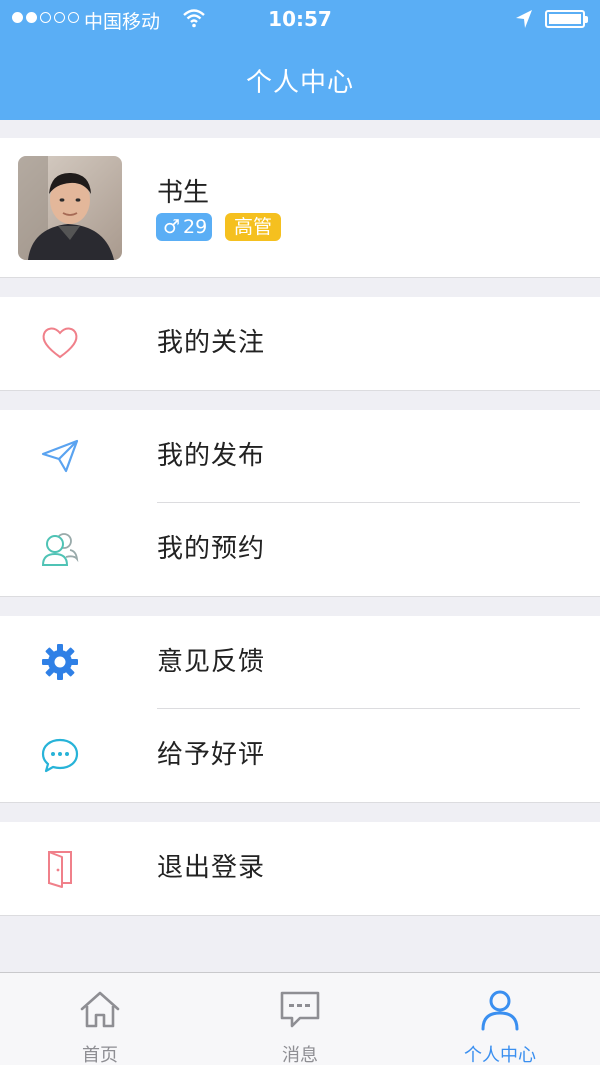 The width and height of the screenshot is (600, 1065). What do you see at coordinates (211, 456) in the screenshot?
I see `menu-item-publish-label: 我的发布` at bounding box center [211, 456].